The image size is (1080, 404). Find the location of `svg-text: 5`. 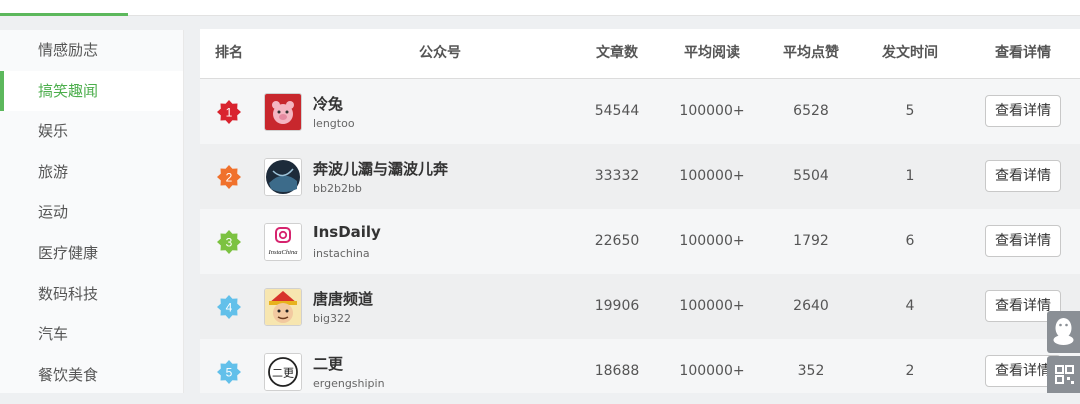

svg-text: 5 is located at coordinates (229, 373).